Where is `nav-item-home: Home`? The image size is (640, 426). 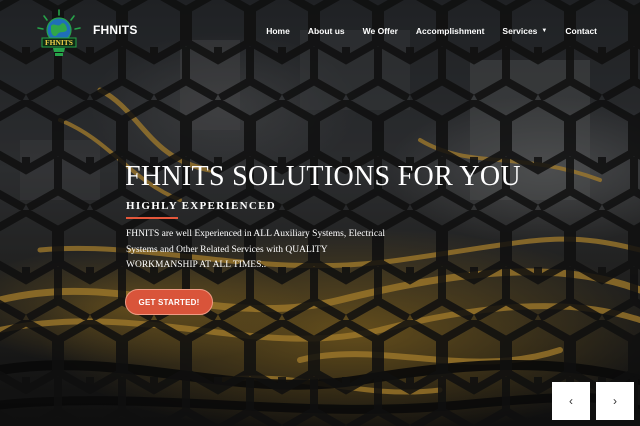 nav-item-home: Home is located at coordinates (278, 31).